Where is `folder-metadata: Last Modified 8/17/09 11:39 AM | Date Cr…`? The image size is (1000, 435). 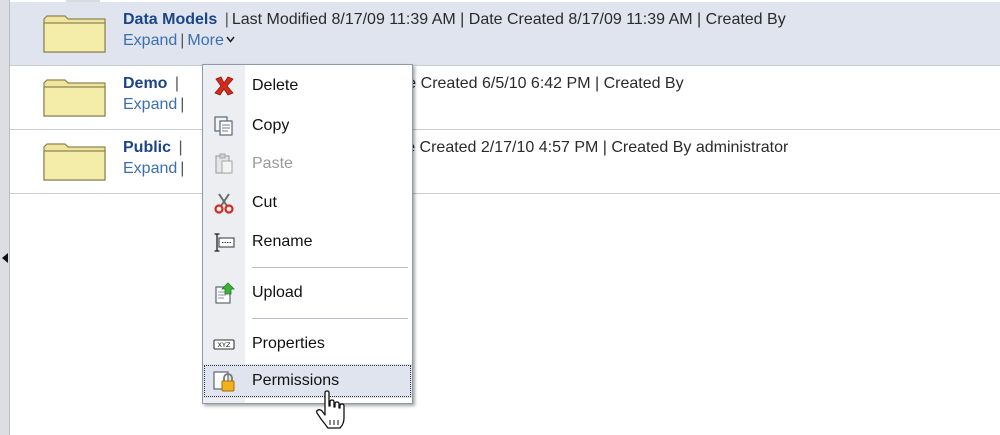
folder-metadata: Last Modified 8/17/09 11:39 AM | Date Cr… is located at coordinates (508, 19).